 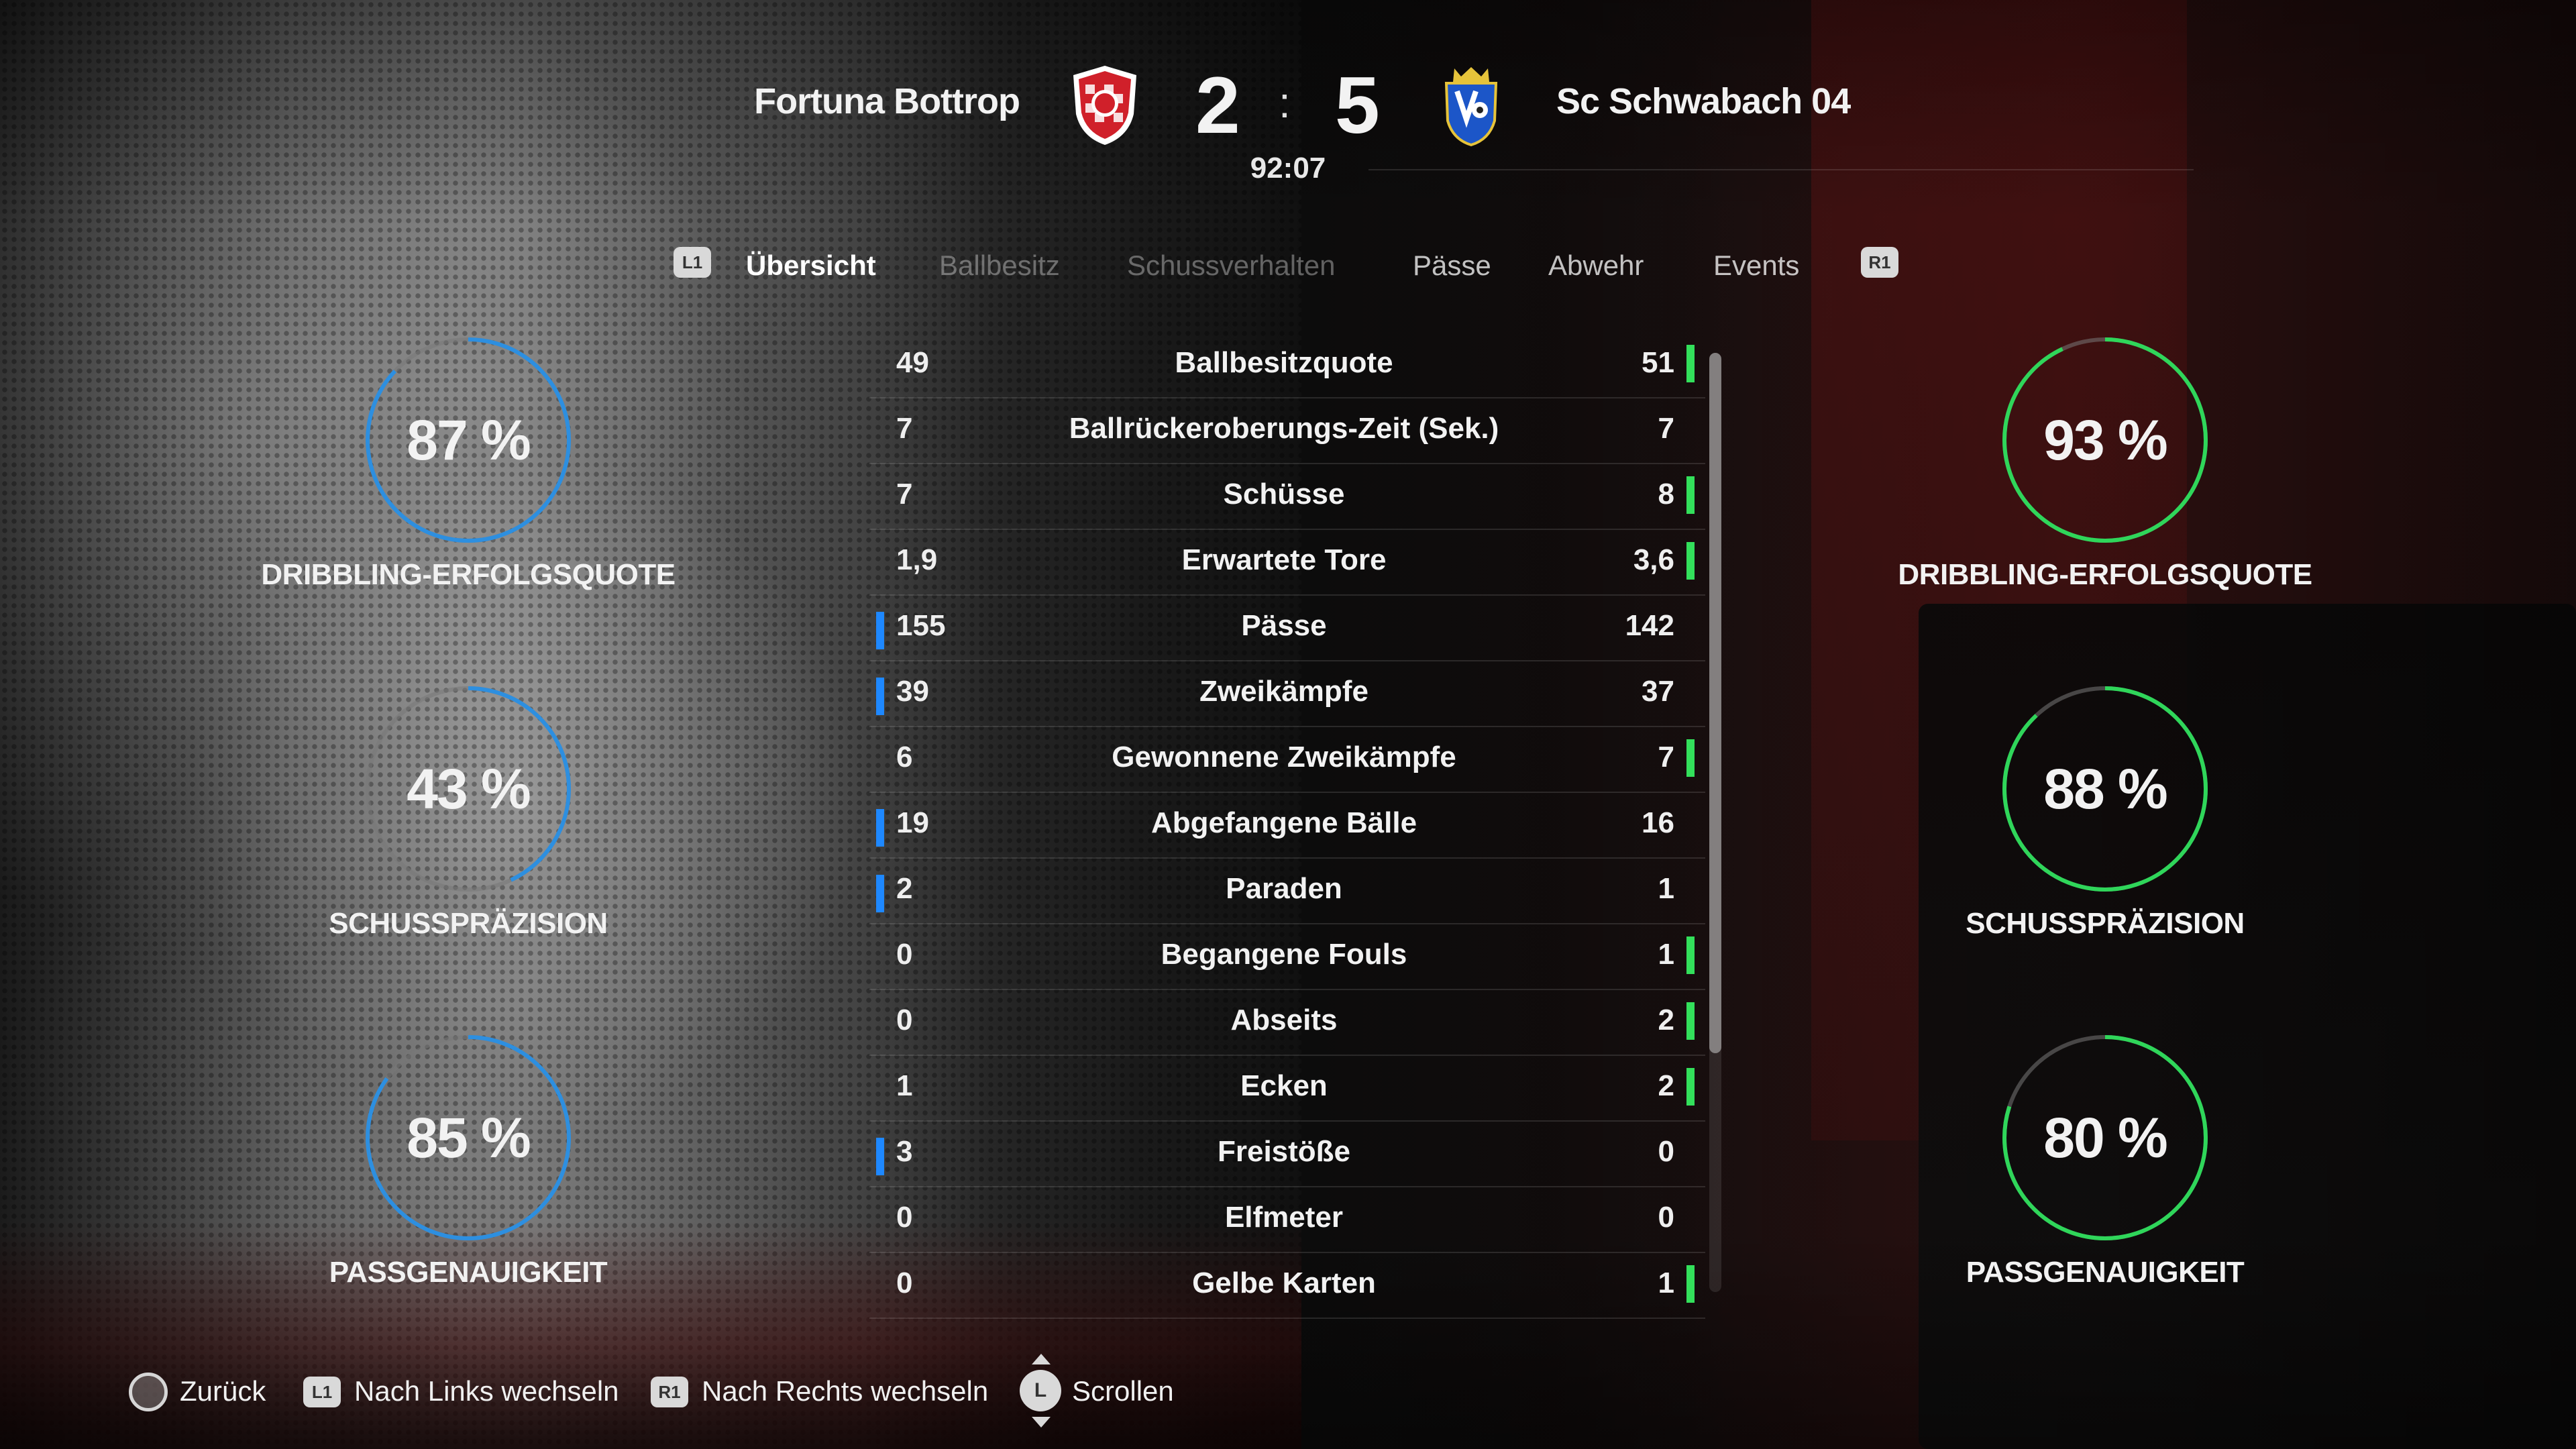 I want to click on stat-label: Schüsse, so click(x=1284, y=494).